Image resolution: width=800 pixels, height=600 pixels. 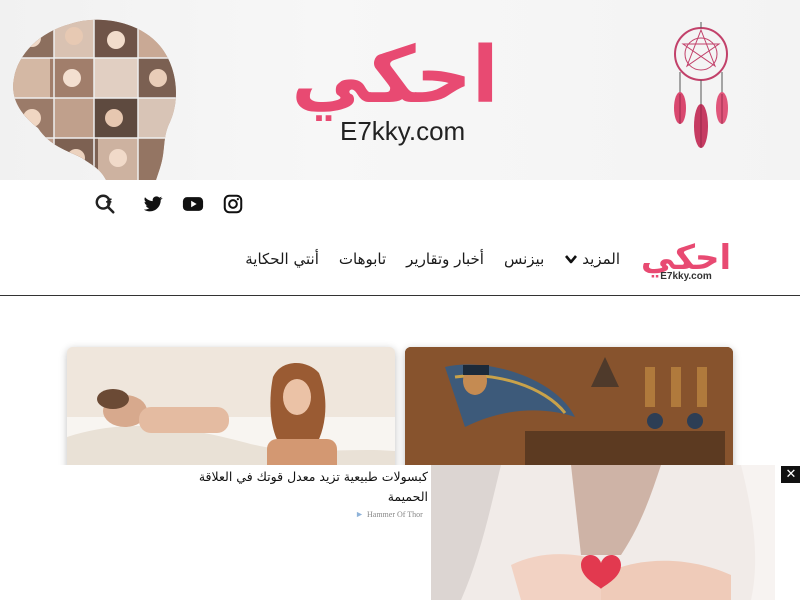 What do you see at coordinates (524, 259) in the screenshot?
I see `nav-item-business: بيزنس` at bounding box center [524, 259].